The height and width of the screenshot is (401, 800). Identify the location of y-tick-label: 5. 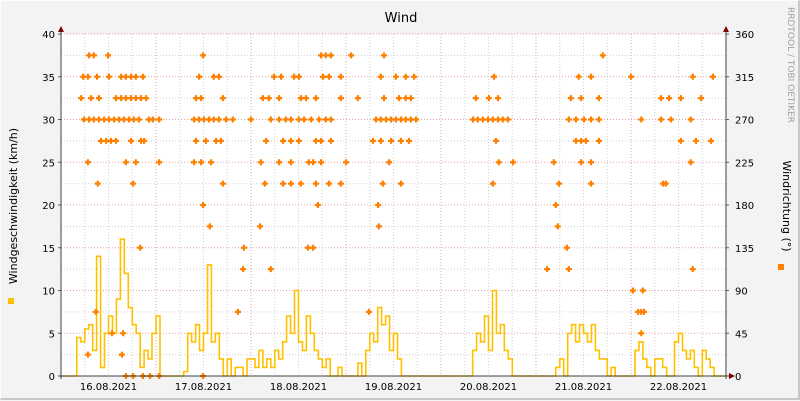
(52, 334).